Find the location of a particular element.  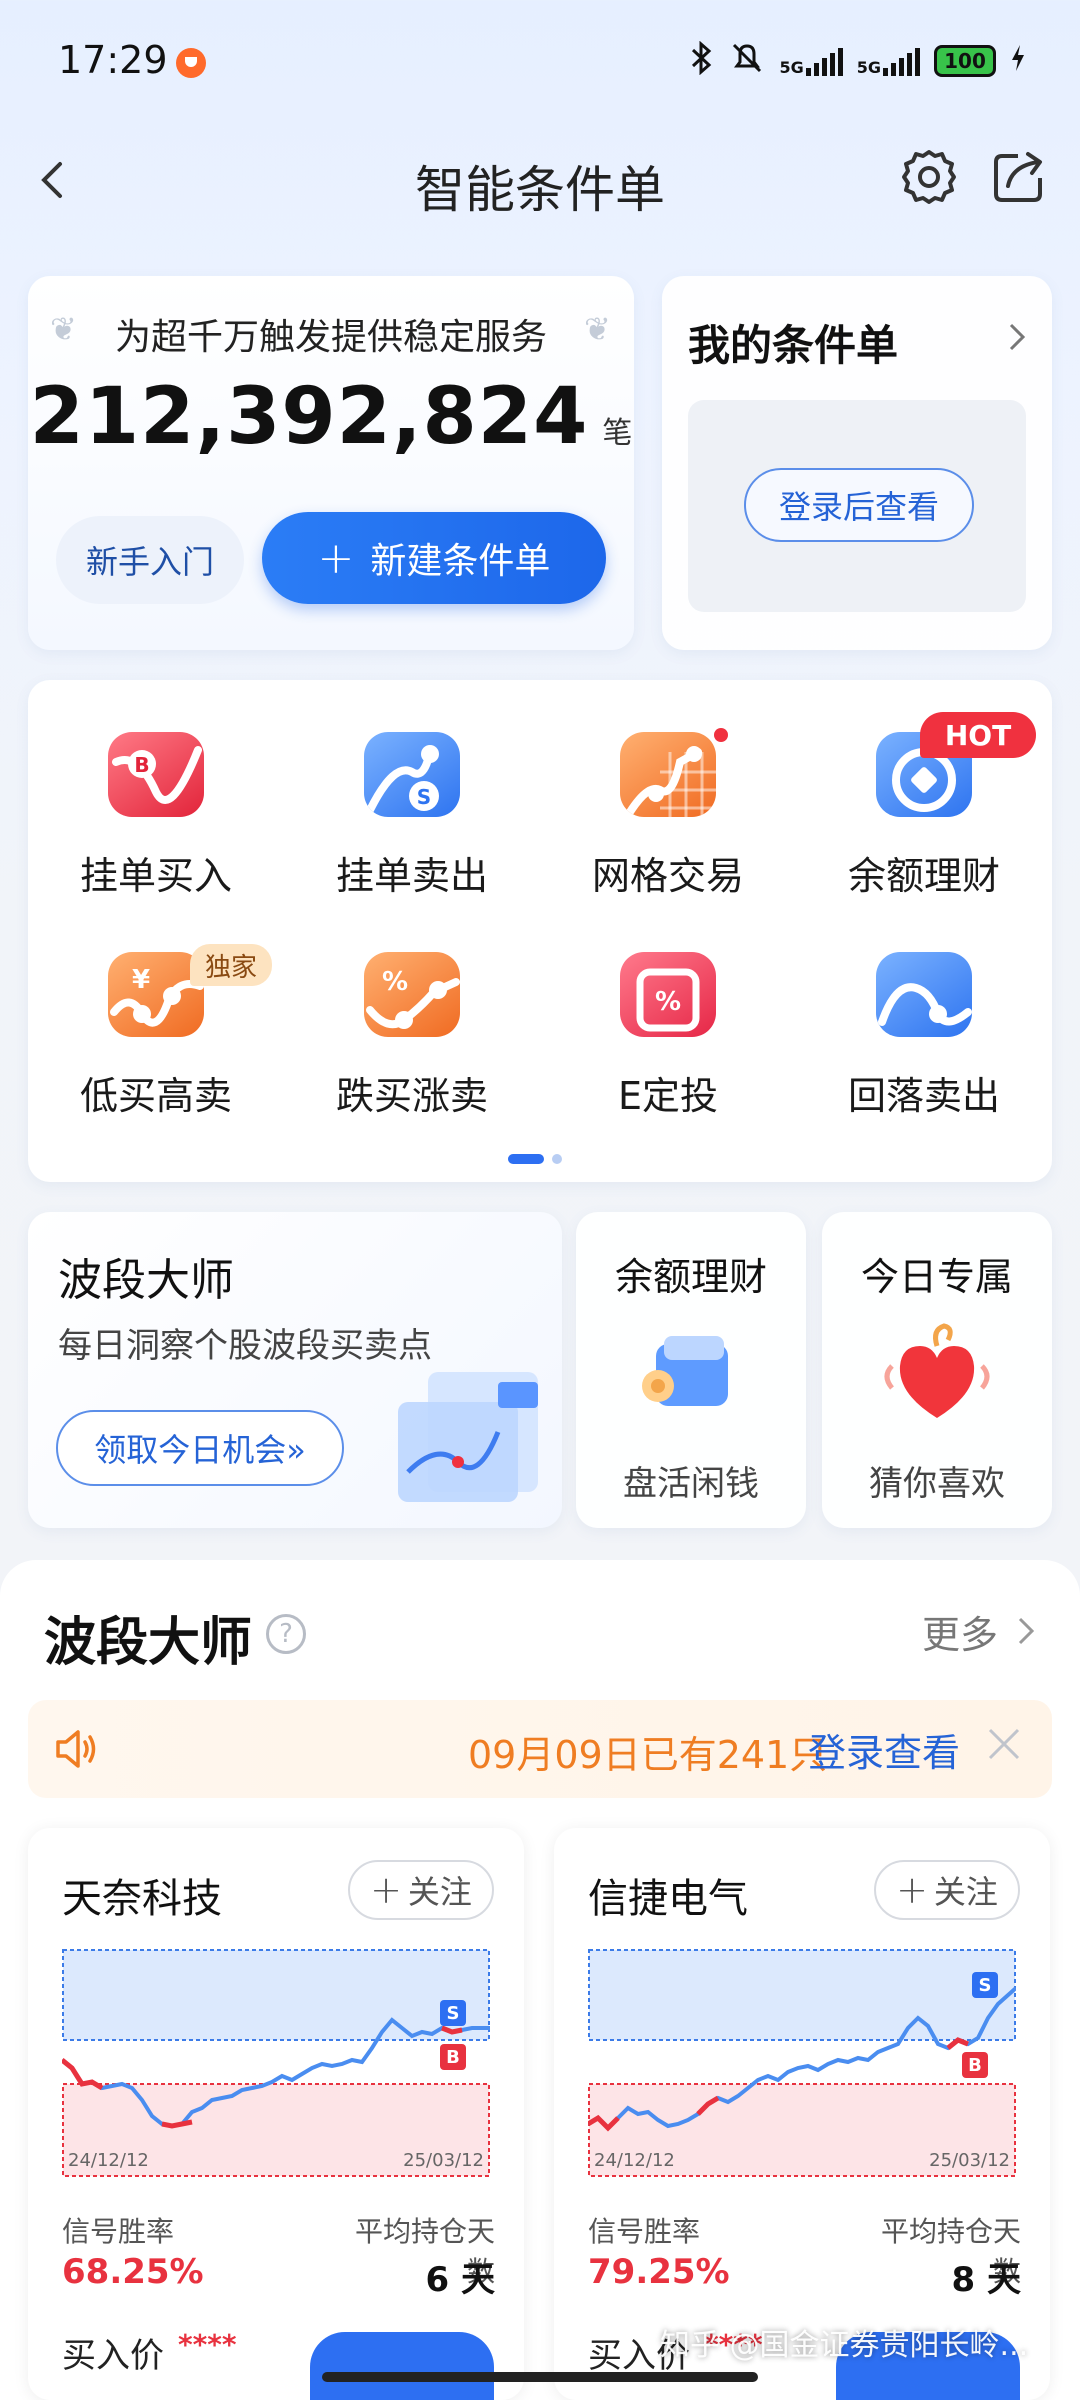

follow-label: 关注 is located at coordinates (439, 1892).